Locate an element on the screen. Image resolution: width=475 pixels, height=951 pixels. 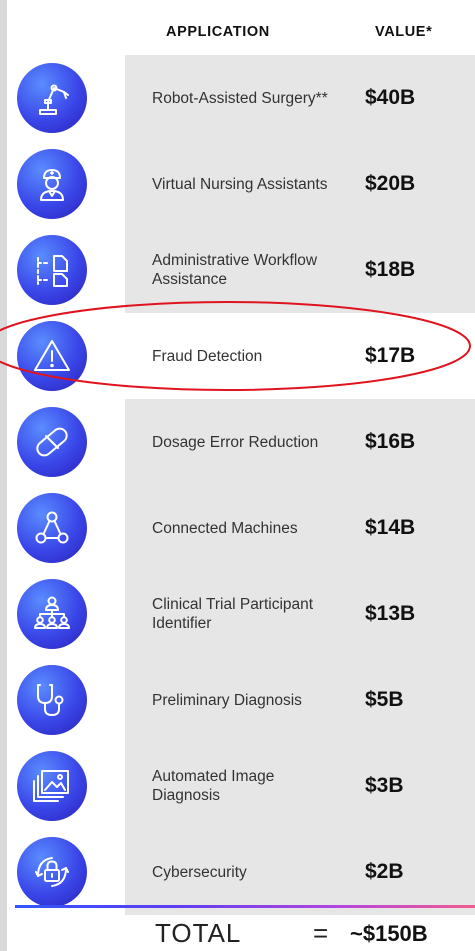
row-application: Fraud Detection is located at coordinates (207, 356).